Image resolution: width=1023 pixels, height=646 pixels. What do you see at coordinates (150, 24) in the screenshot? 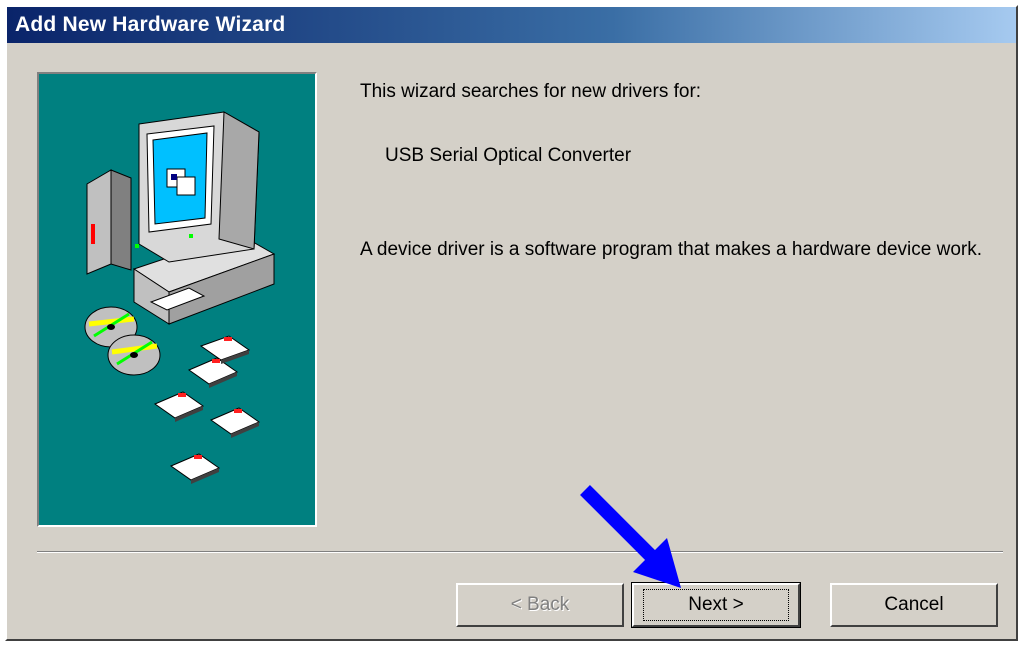
I see `window-title: Add New Hardware Wizard` at bounding box center [150, 24].